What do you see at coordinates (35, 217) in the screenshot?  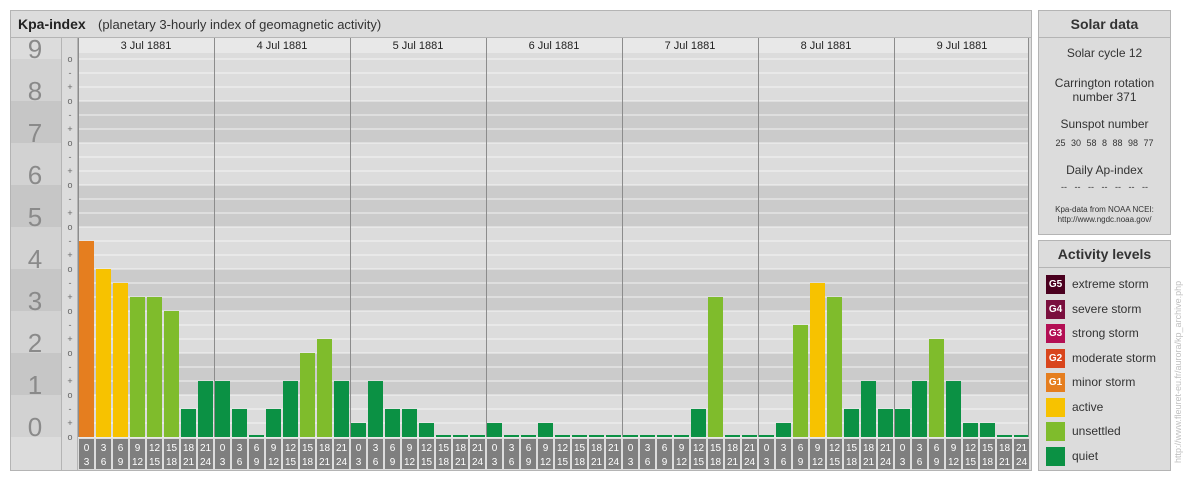 I see `y-tick-label: 5` at bounding box center [35, 217].